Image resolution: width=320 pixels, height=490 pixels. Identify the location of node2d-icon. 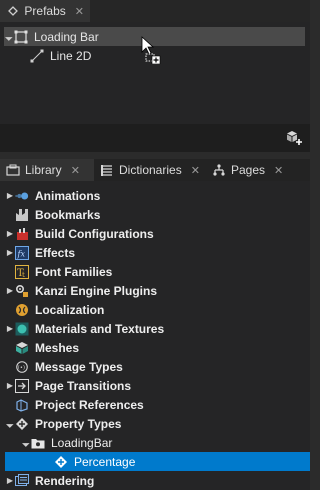
(21, 37).